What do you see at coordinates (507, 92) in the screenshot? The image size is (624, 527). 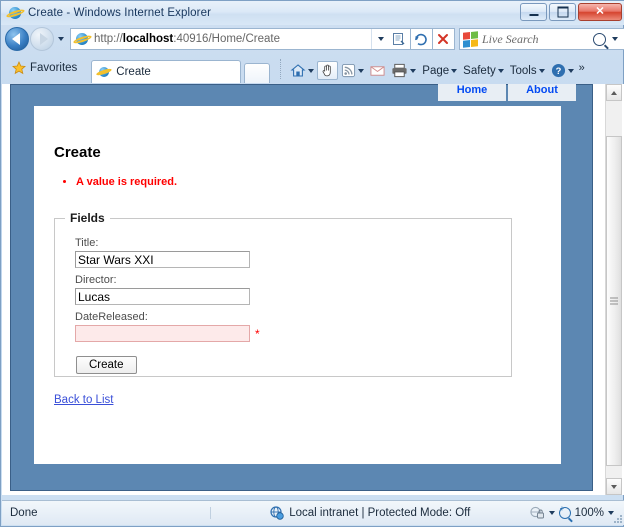 I see `site-navigation: Home About` at bounding box center [507, 92].